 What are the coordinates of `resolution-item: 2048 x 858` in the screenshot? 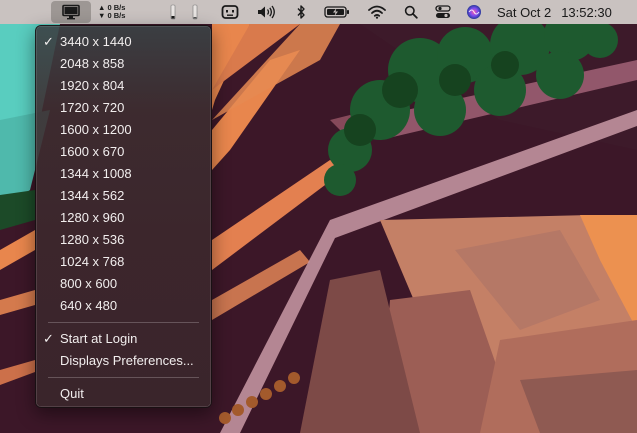 It's located at (123, 64).